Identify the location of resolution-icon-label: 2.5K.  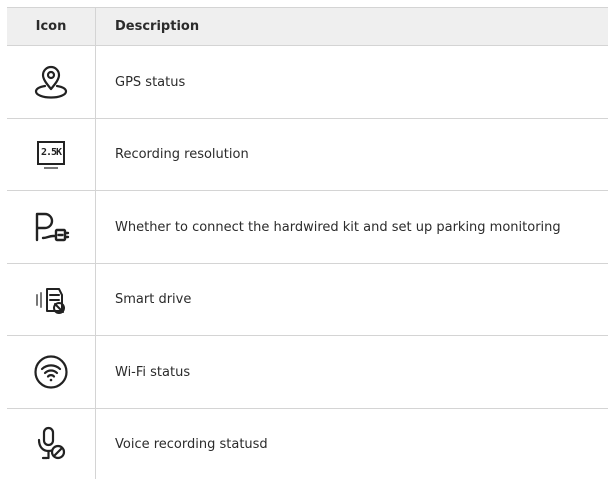
(51, 152).